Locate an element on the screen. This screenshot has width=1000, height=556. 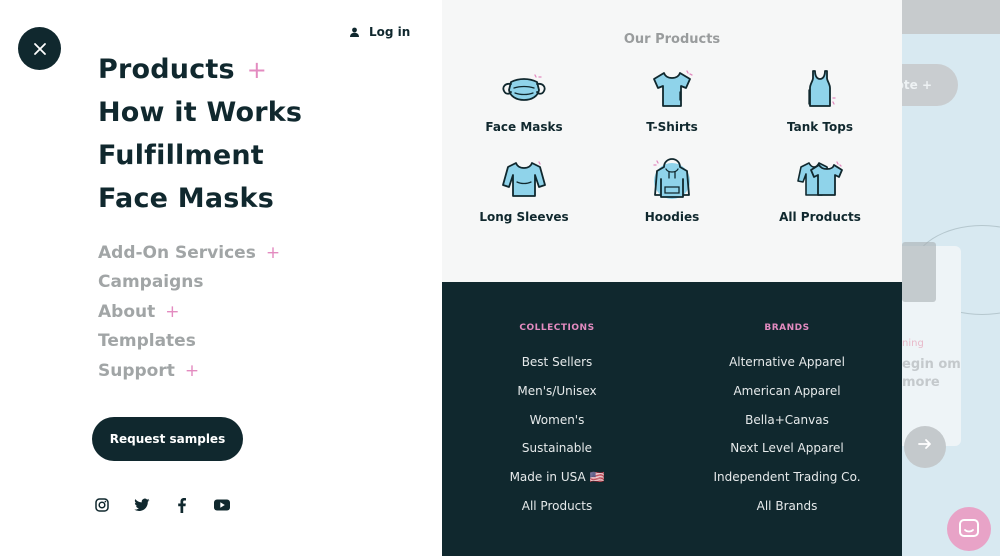
social-links is located at coordinates (162, 505).